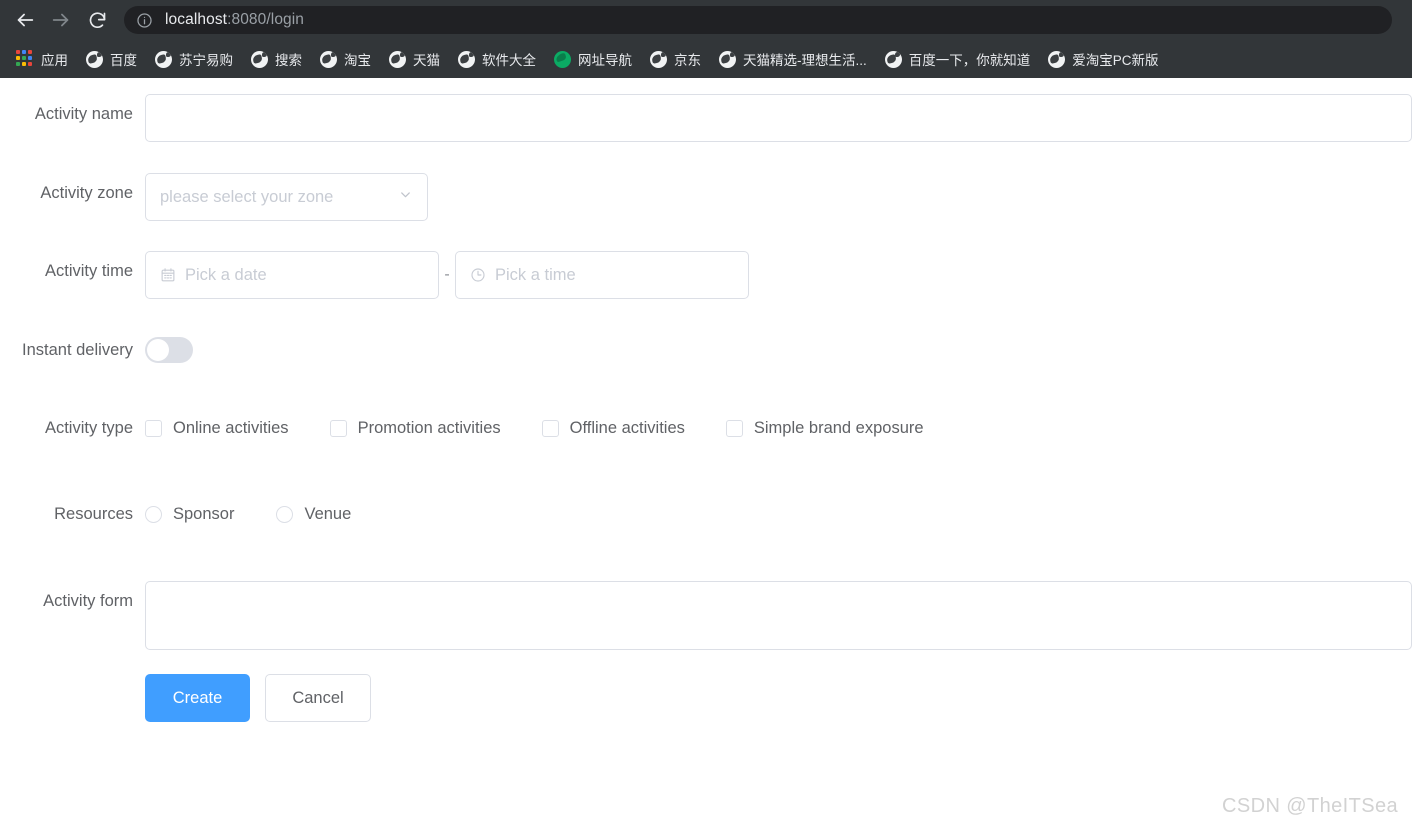  What do you see at coordinates (478, 275) in the screenshot?
I see `clock-icon` at bounding box center [478, 275].